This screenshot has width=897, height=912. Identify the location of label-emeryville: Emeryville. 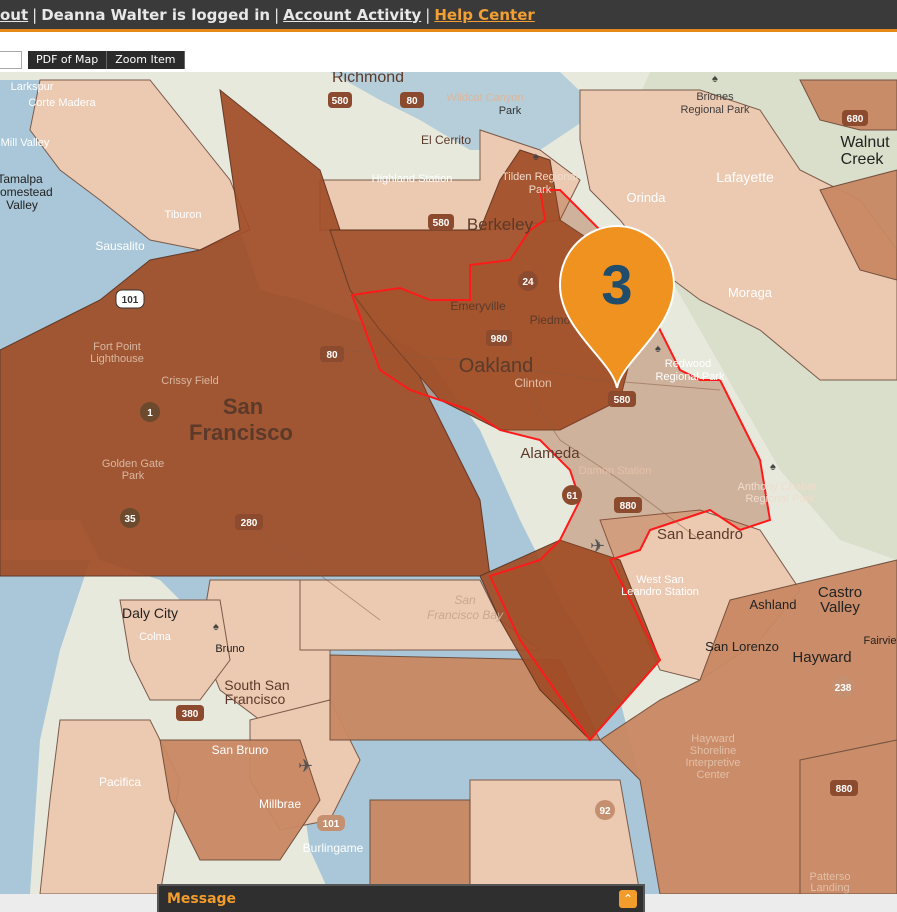
(478, 306).